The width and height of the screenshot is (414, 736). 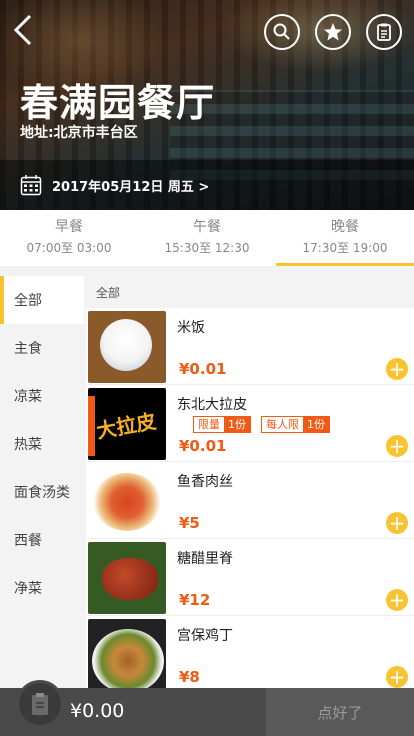 What do you see at coordinates (189, 523) in the screenshot?
I see `dish-price: ¥5` at bounding box center [189, 523].